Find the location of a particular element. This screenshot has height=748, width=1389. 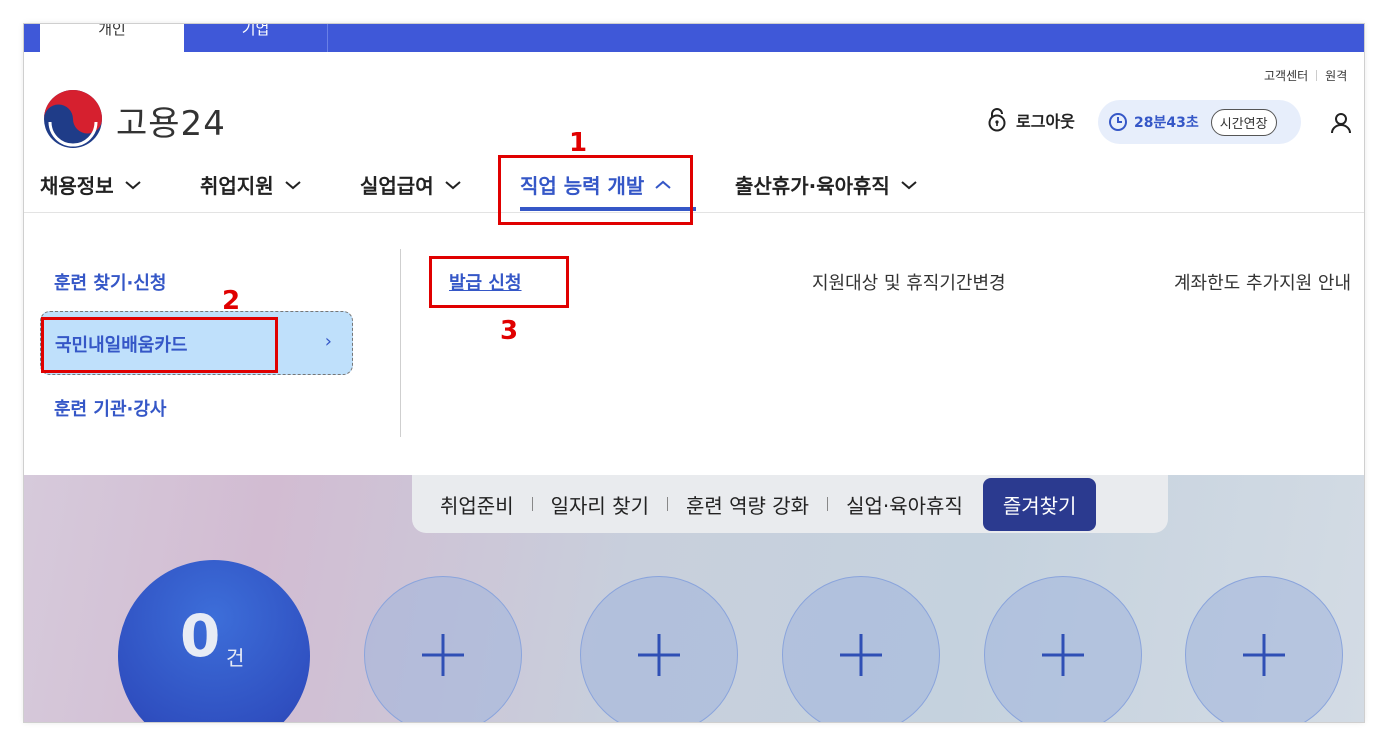

gnb-item-label: 취업지원 is located at coordinates (237, 186).